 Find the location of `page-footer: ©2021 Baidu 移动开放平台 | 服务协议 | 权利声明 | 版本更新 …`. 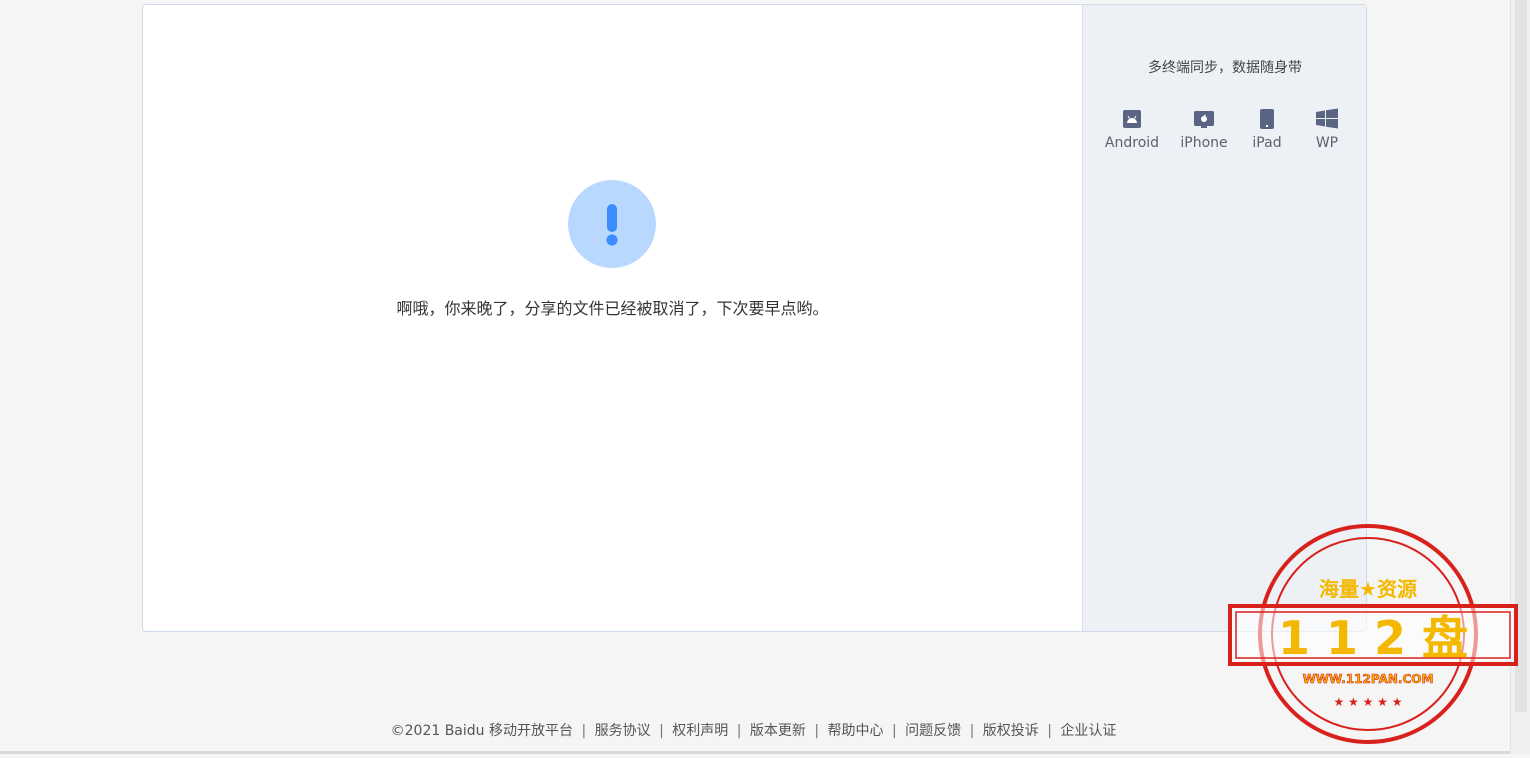

page-footer: ©2021 Baidu 移动开放平台 | 服务协议 | 权利声明 | 版本更新 … is located at coordinates (753, 731).